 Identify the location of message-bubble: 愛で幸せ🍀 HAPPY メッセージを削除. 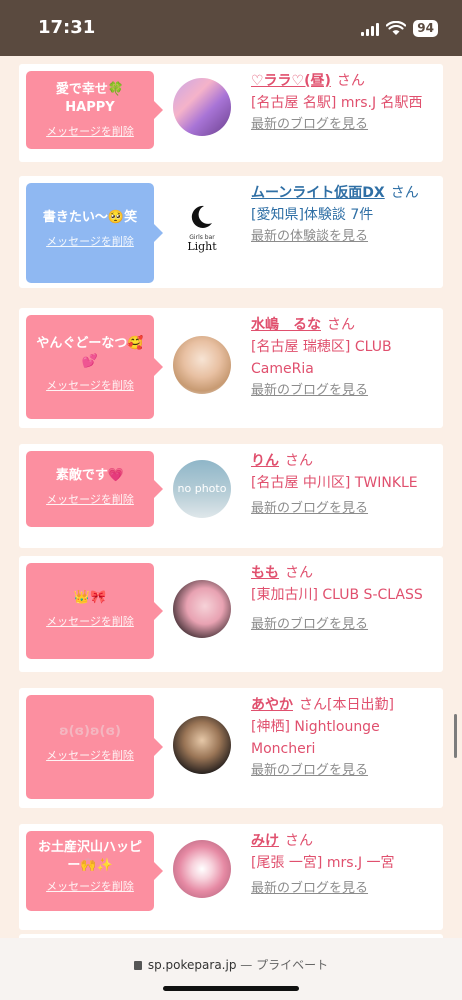
(94, 110).